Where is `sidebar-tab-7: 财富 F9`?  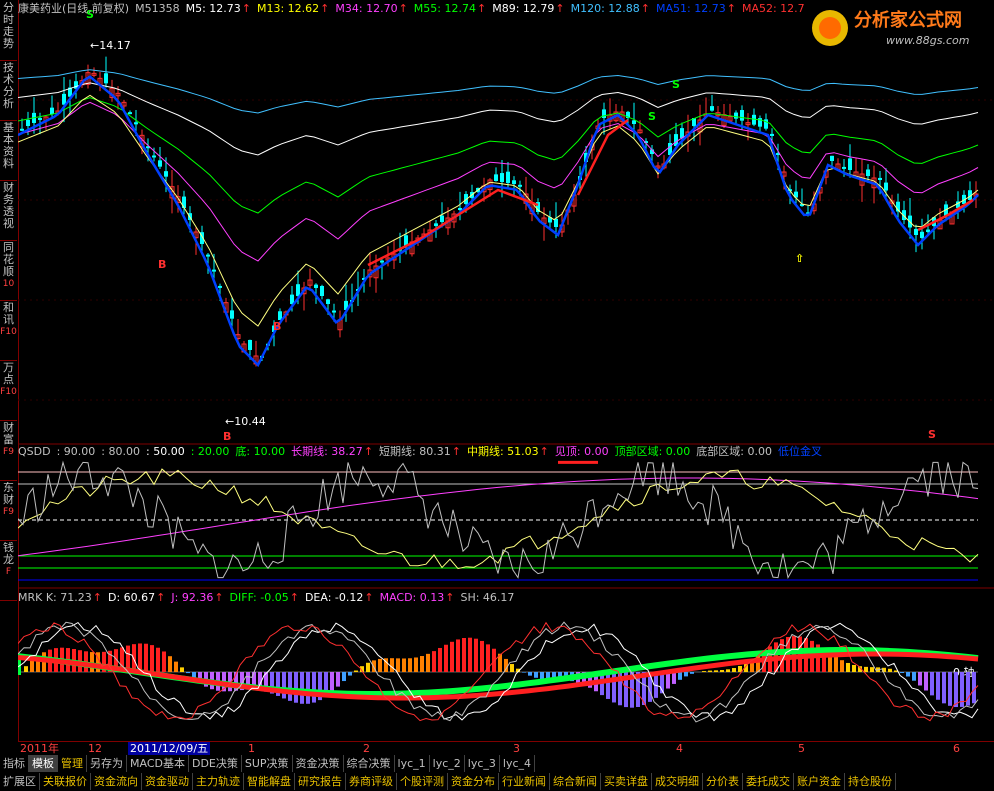 sidebar-tab-7: 财富 F9 is located at coordinates (8, 451).